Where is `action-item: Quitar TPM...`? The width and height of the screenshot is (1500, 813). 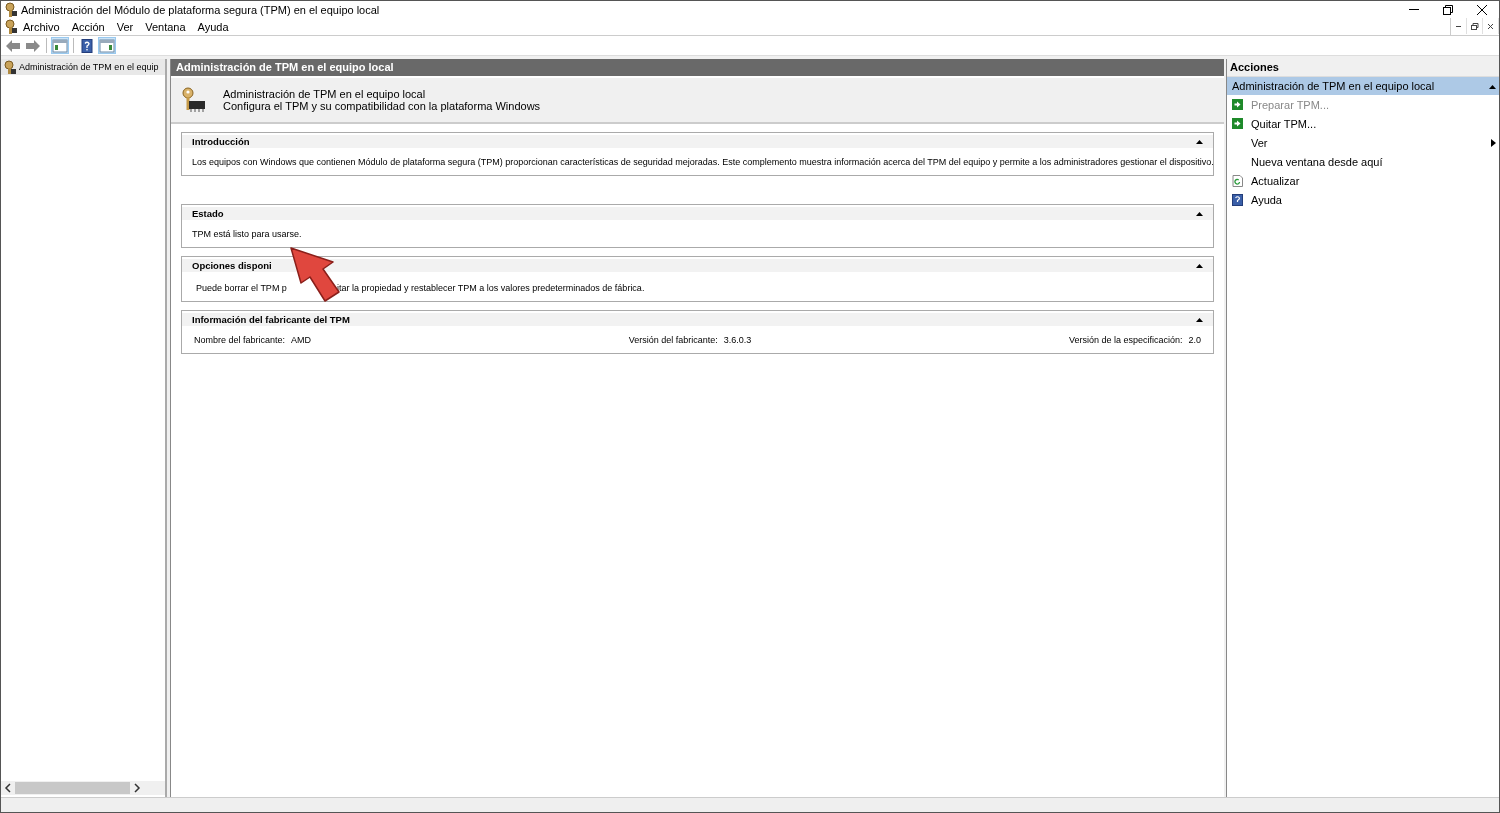 action-item: Quitar TPM... is located at coordinates (1363, 123).